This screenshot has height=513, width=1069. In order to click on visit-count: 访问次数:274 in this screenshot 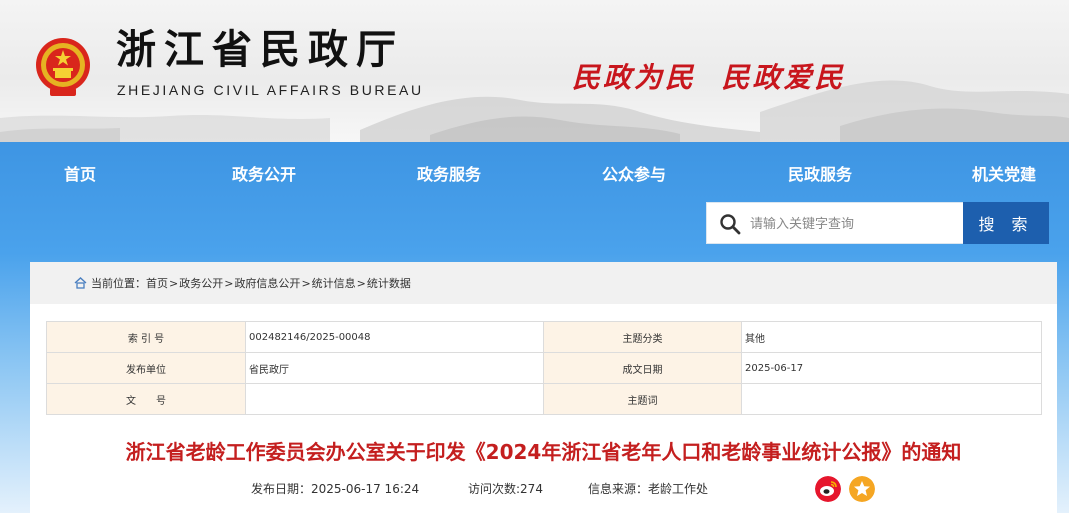, I will do `click(505, 489)`.